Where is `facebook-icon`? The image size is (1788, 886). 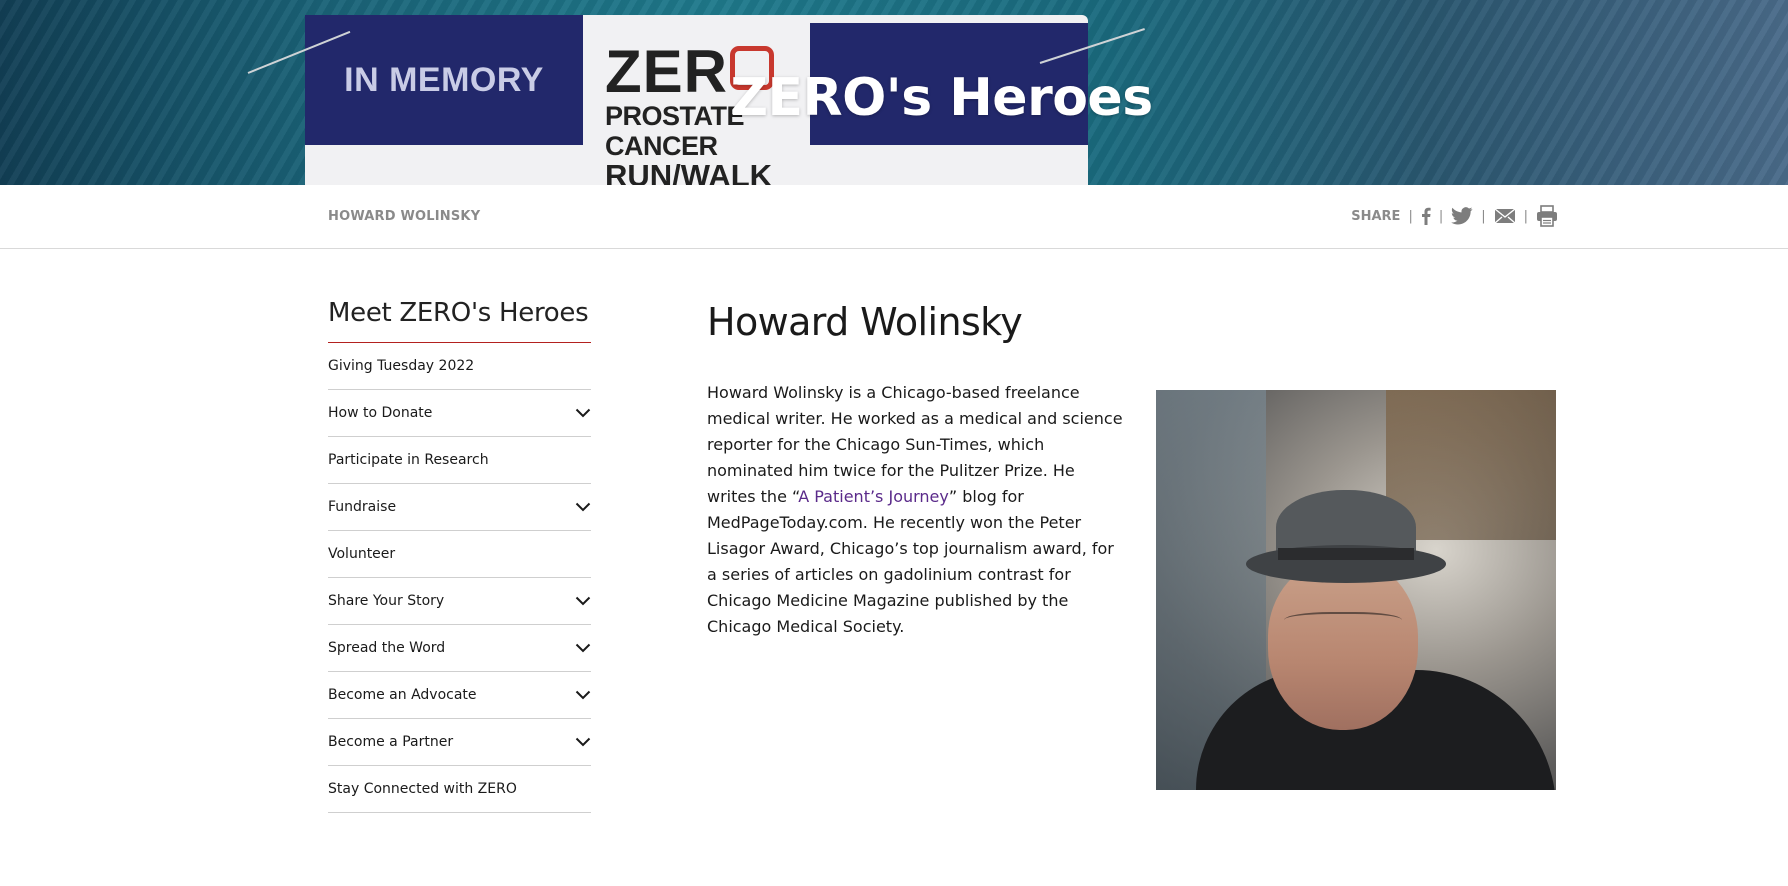 facebook-icon is located at coordinates (1426, 216).